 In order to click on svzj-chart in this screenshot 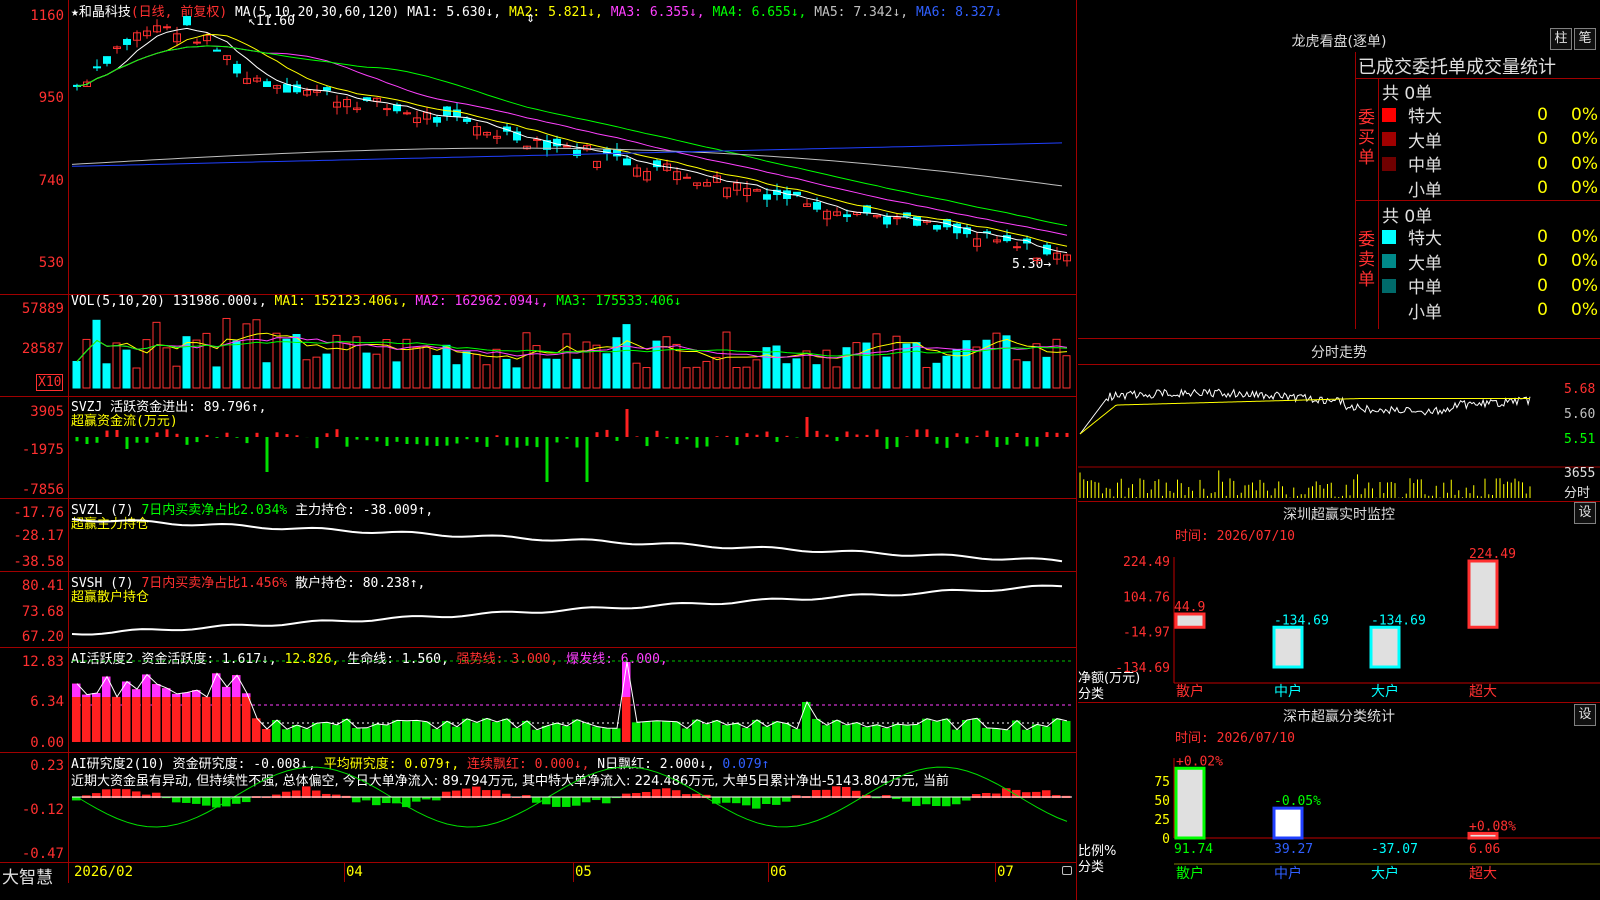, I will do `click(539, 448)`.